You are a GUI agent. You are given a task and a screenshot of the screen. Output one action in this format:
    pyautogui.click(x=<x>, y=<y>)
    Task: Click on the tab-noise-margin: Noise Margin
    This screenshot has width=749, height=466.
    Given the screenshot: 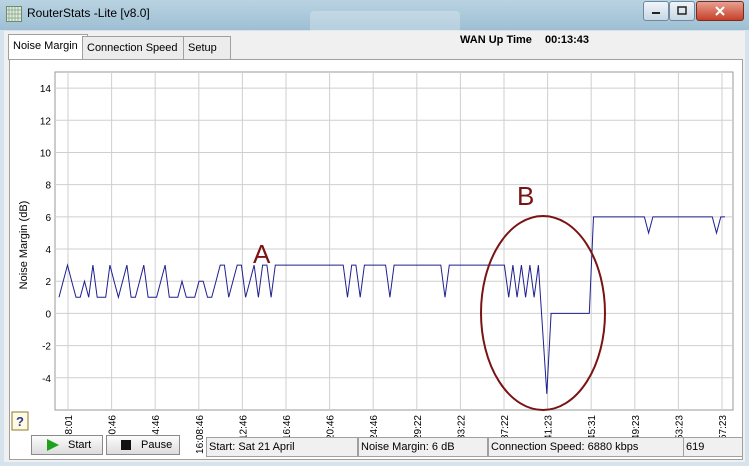 What is the action you would take?
    pyautogui.click(x=48, y=47)
    